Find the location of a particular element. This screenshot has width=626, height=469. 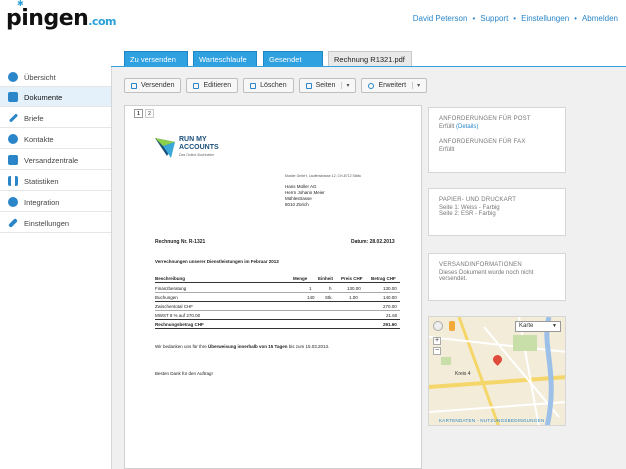

table-header: Einheit is located at coordinates (326, 278).